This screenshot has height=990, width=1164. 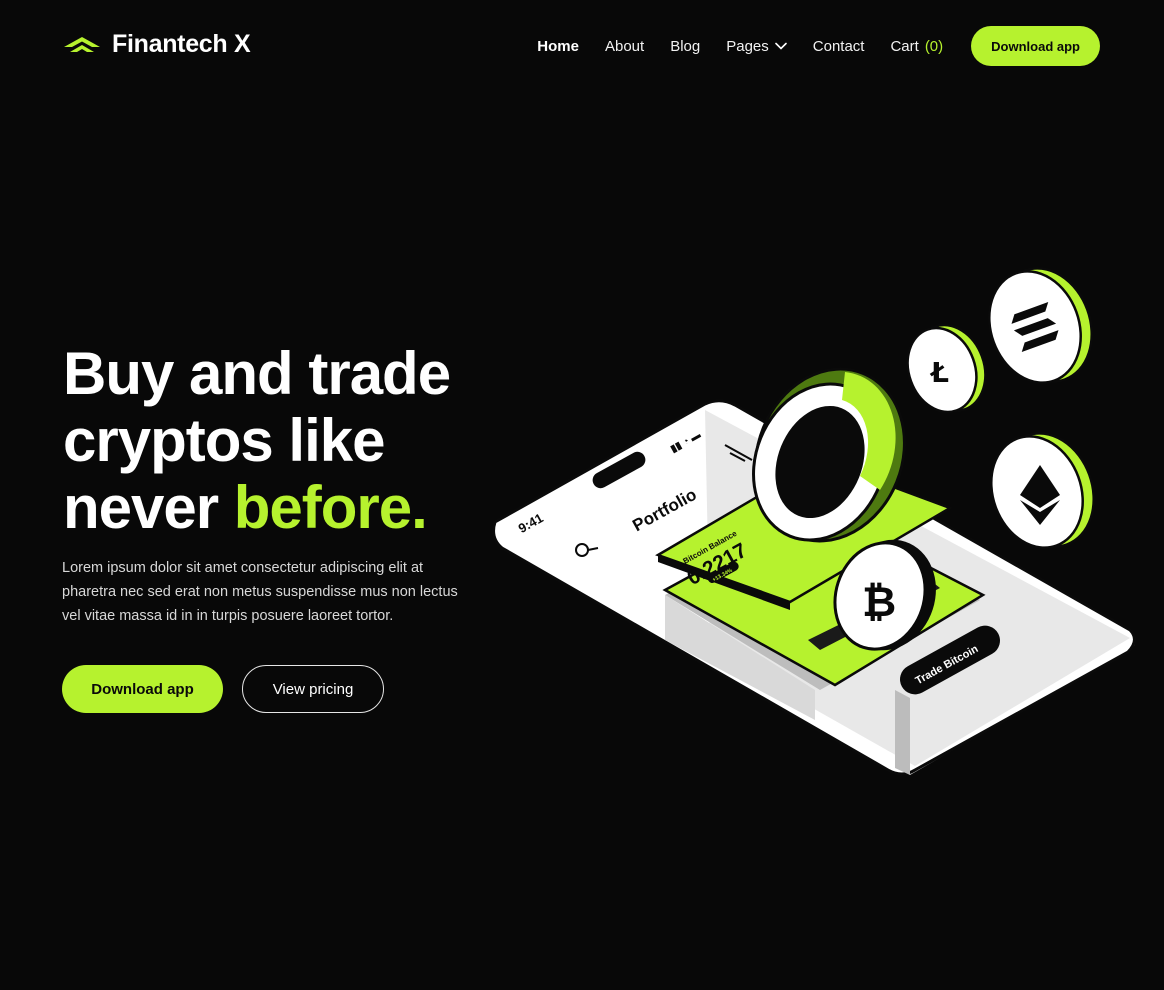 I want to click on nav-link-pages-label: Pages, so click(x=747, y=46).